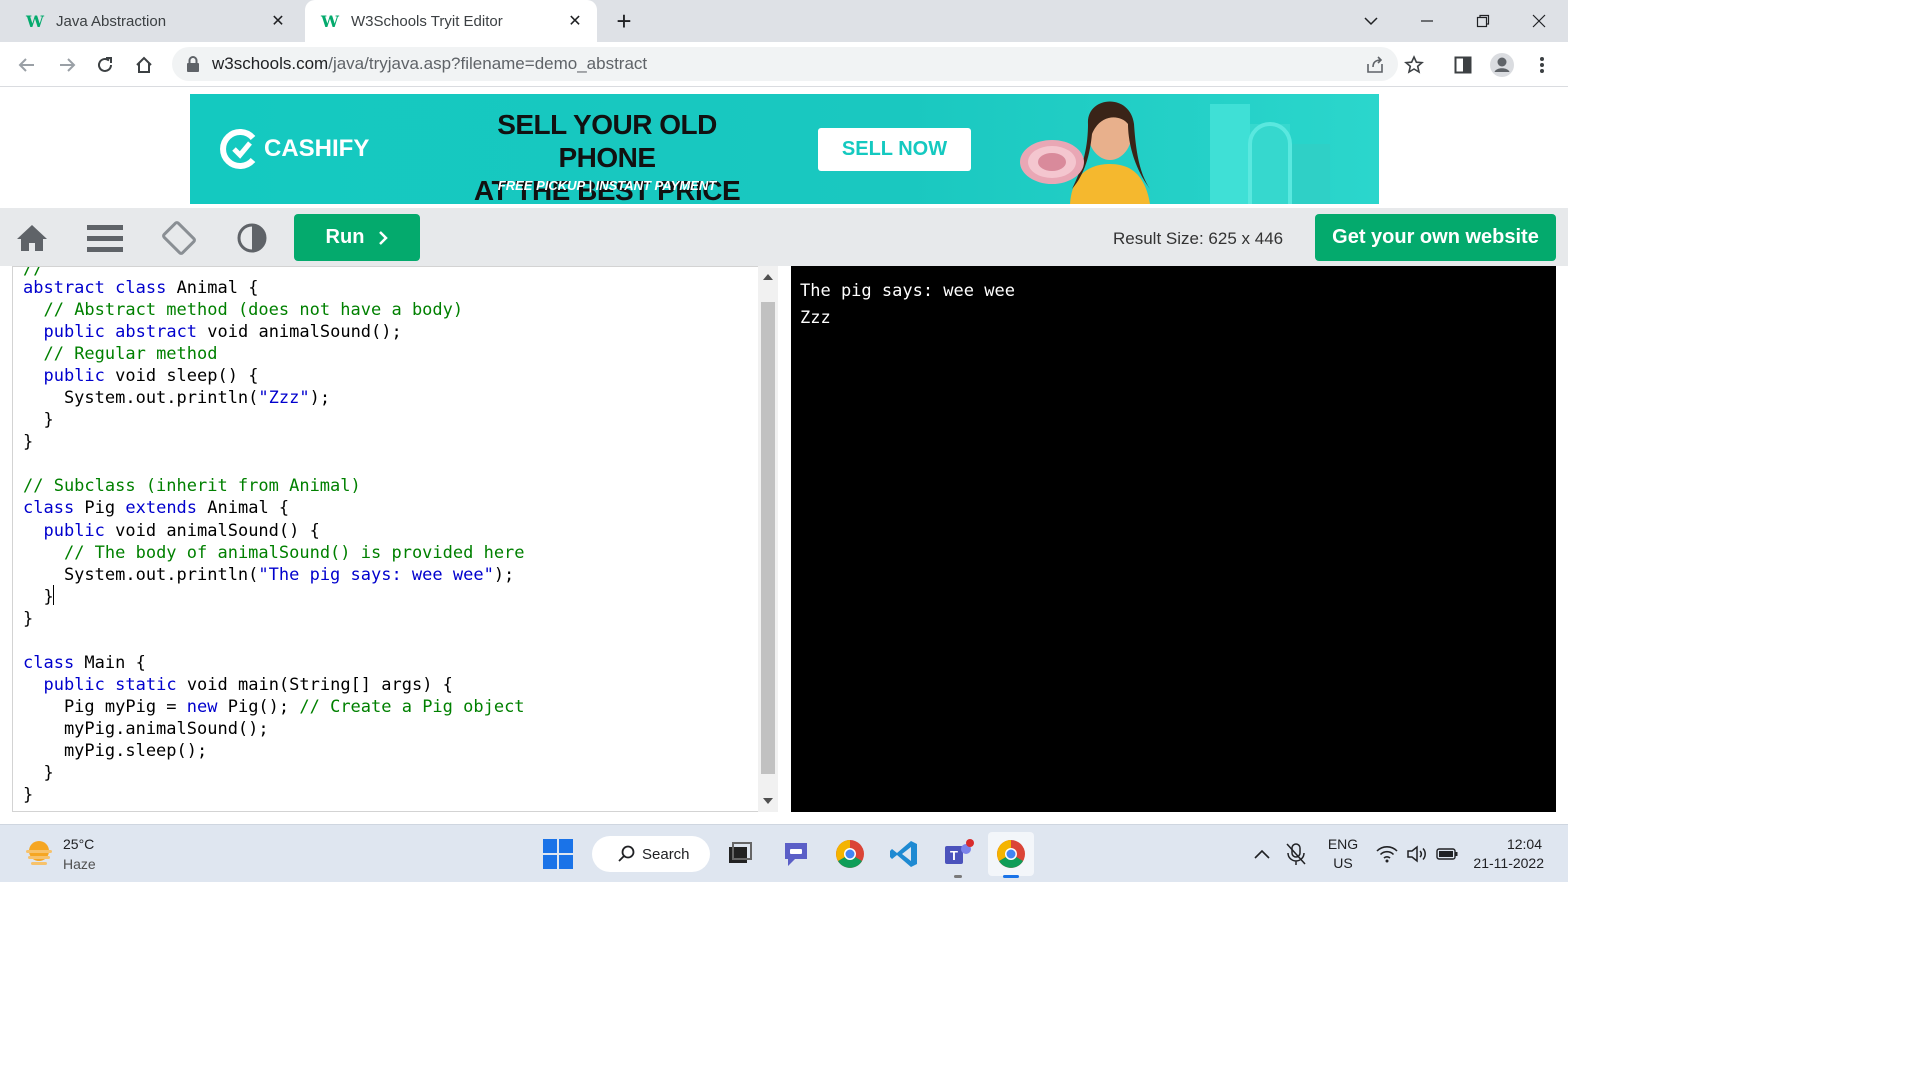 Image resolution: width=1920 pixels, height=1080 pixels. What do you see at coordinates (179, 238) in the screenshot?
I see `rotate-orientation-icon` at bounding box center [179, 238].